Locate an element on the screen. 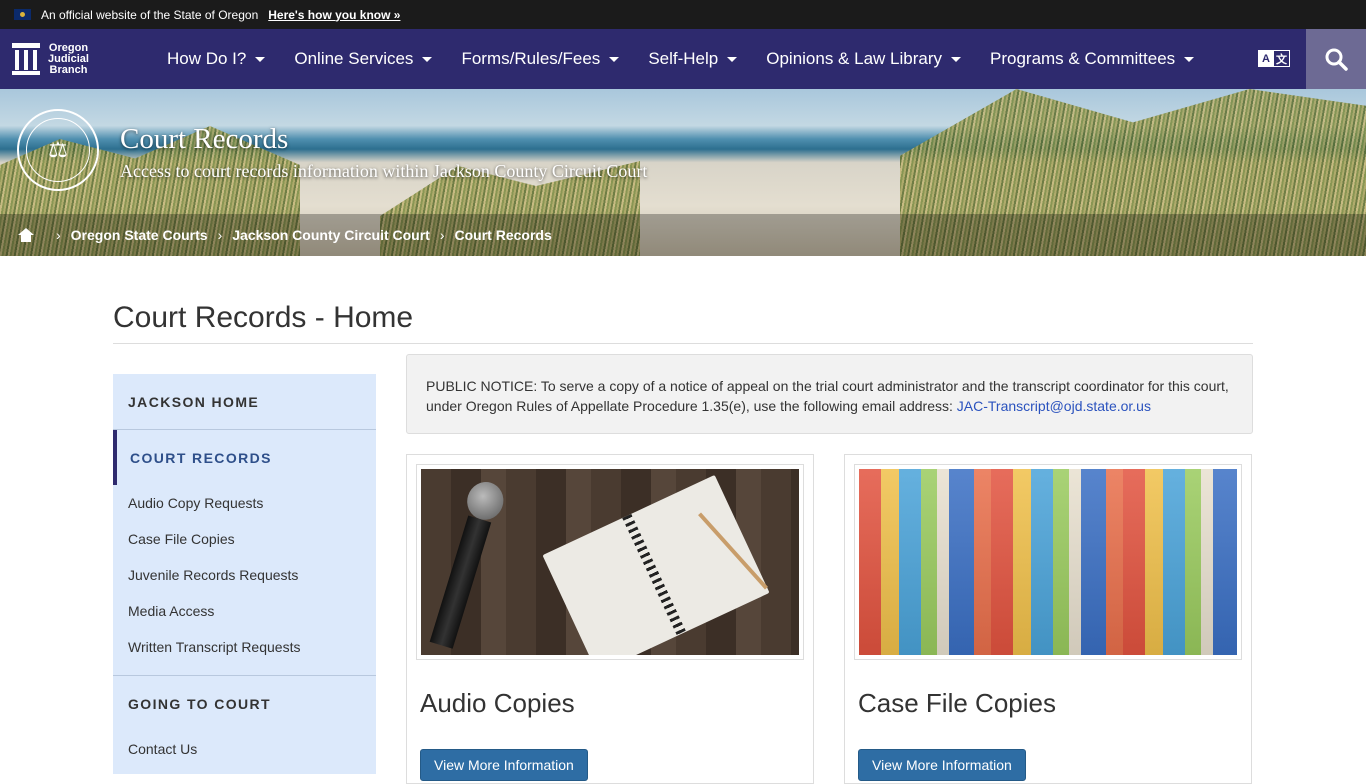 Image resolution: width=1366 pixels, height=784 pixels. courthouse-icon is located at coordinates (26, 59).